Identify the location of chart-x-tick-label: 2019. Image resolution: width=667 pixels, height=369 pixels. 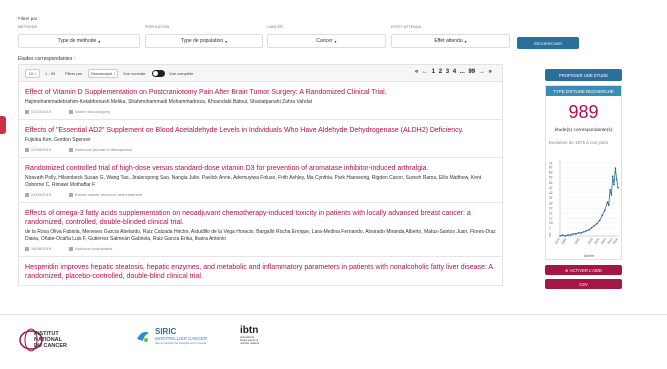
(615, 241).